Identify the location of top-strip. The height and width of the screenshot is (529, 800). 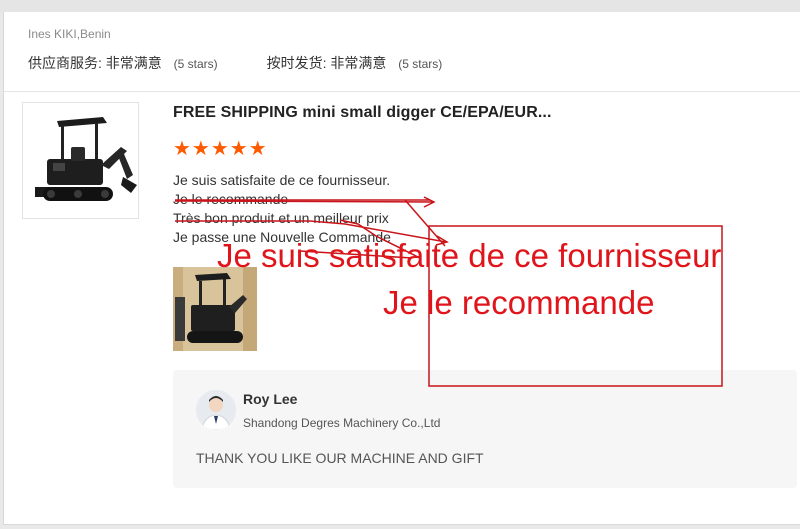
(400, 6).